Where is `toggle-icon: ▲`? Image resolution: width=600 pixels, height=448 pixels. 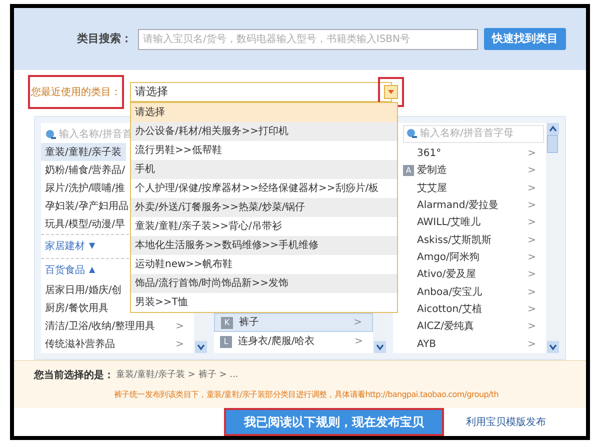 toggle-icon: ▲ is located at coordinates (92, 270).